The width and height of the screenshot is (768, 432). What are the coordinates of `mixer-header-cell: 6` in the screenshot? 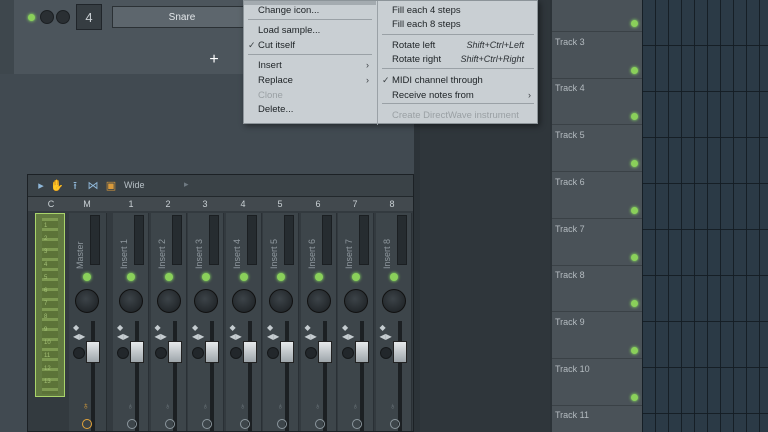 It's located at (318, 204).